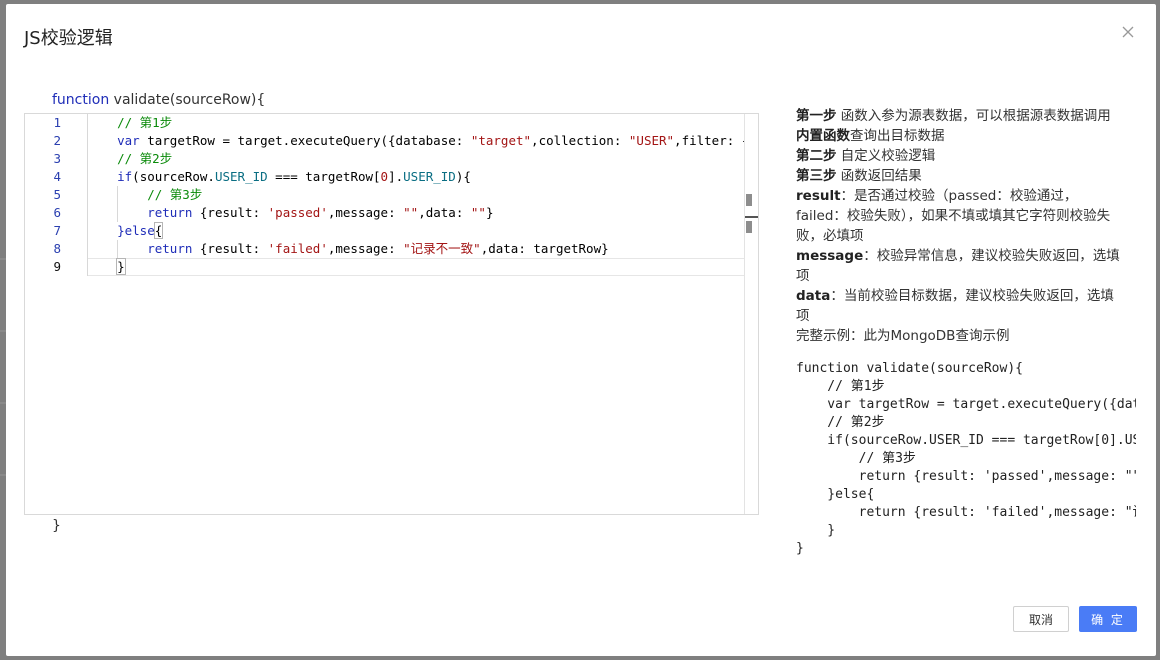 This screenshot has height=660, width=1160. I want to click on step1-label: 第一步, so click(816, 116).